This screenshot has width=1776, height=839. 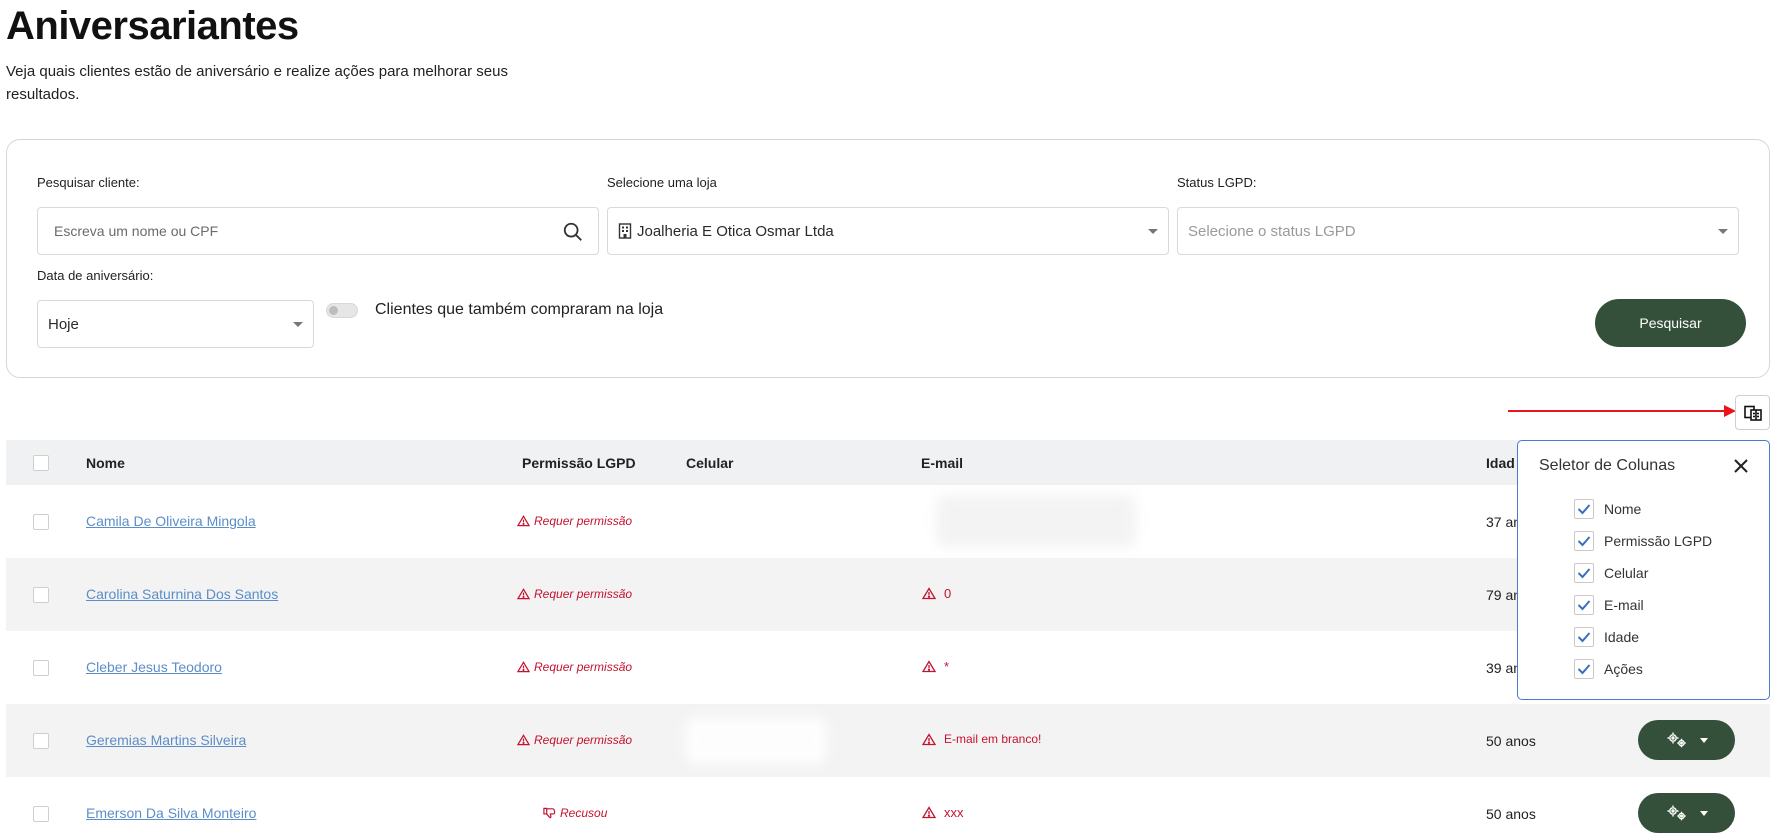 I want to click on bought-in-store-toggle-label: Clientes que também compraram na loja, so click(x=519, y=309).